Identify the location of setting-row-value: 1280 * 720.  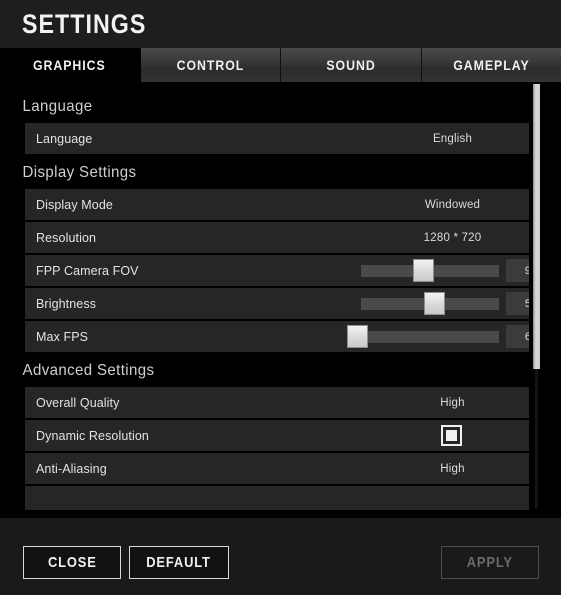
(452, 237).